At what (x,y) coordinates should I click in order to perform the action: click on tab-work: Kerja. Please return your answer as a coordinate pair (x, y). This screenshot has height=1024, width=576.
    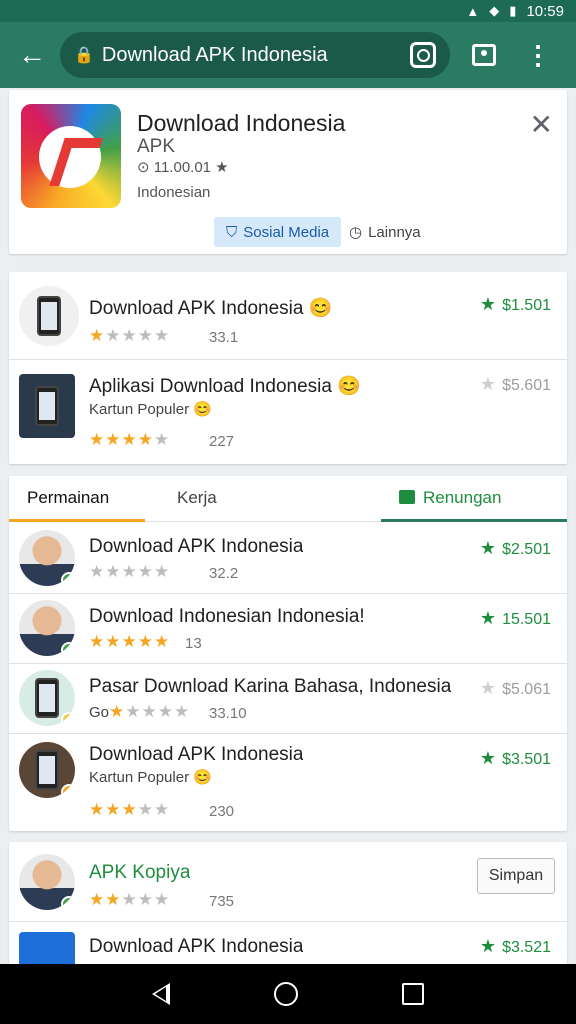
    Looking at the image, I should click on (197, 499).